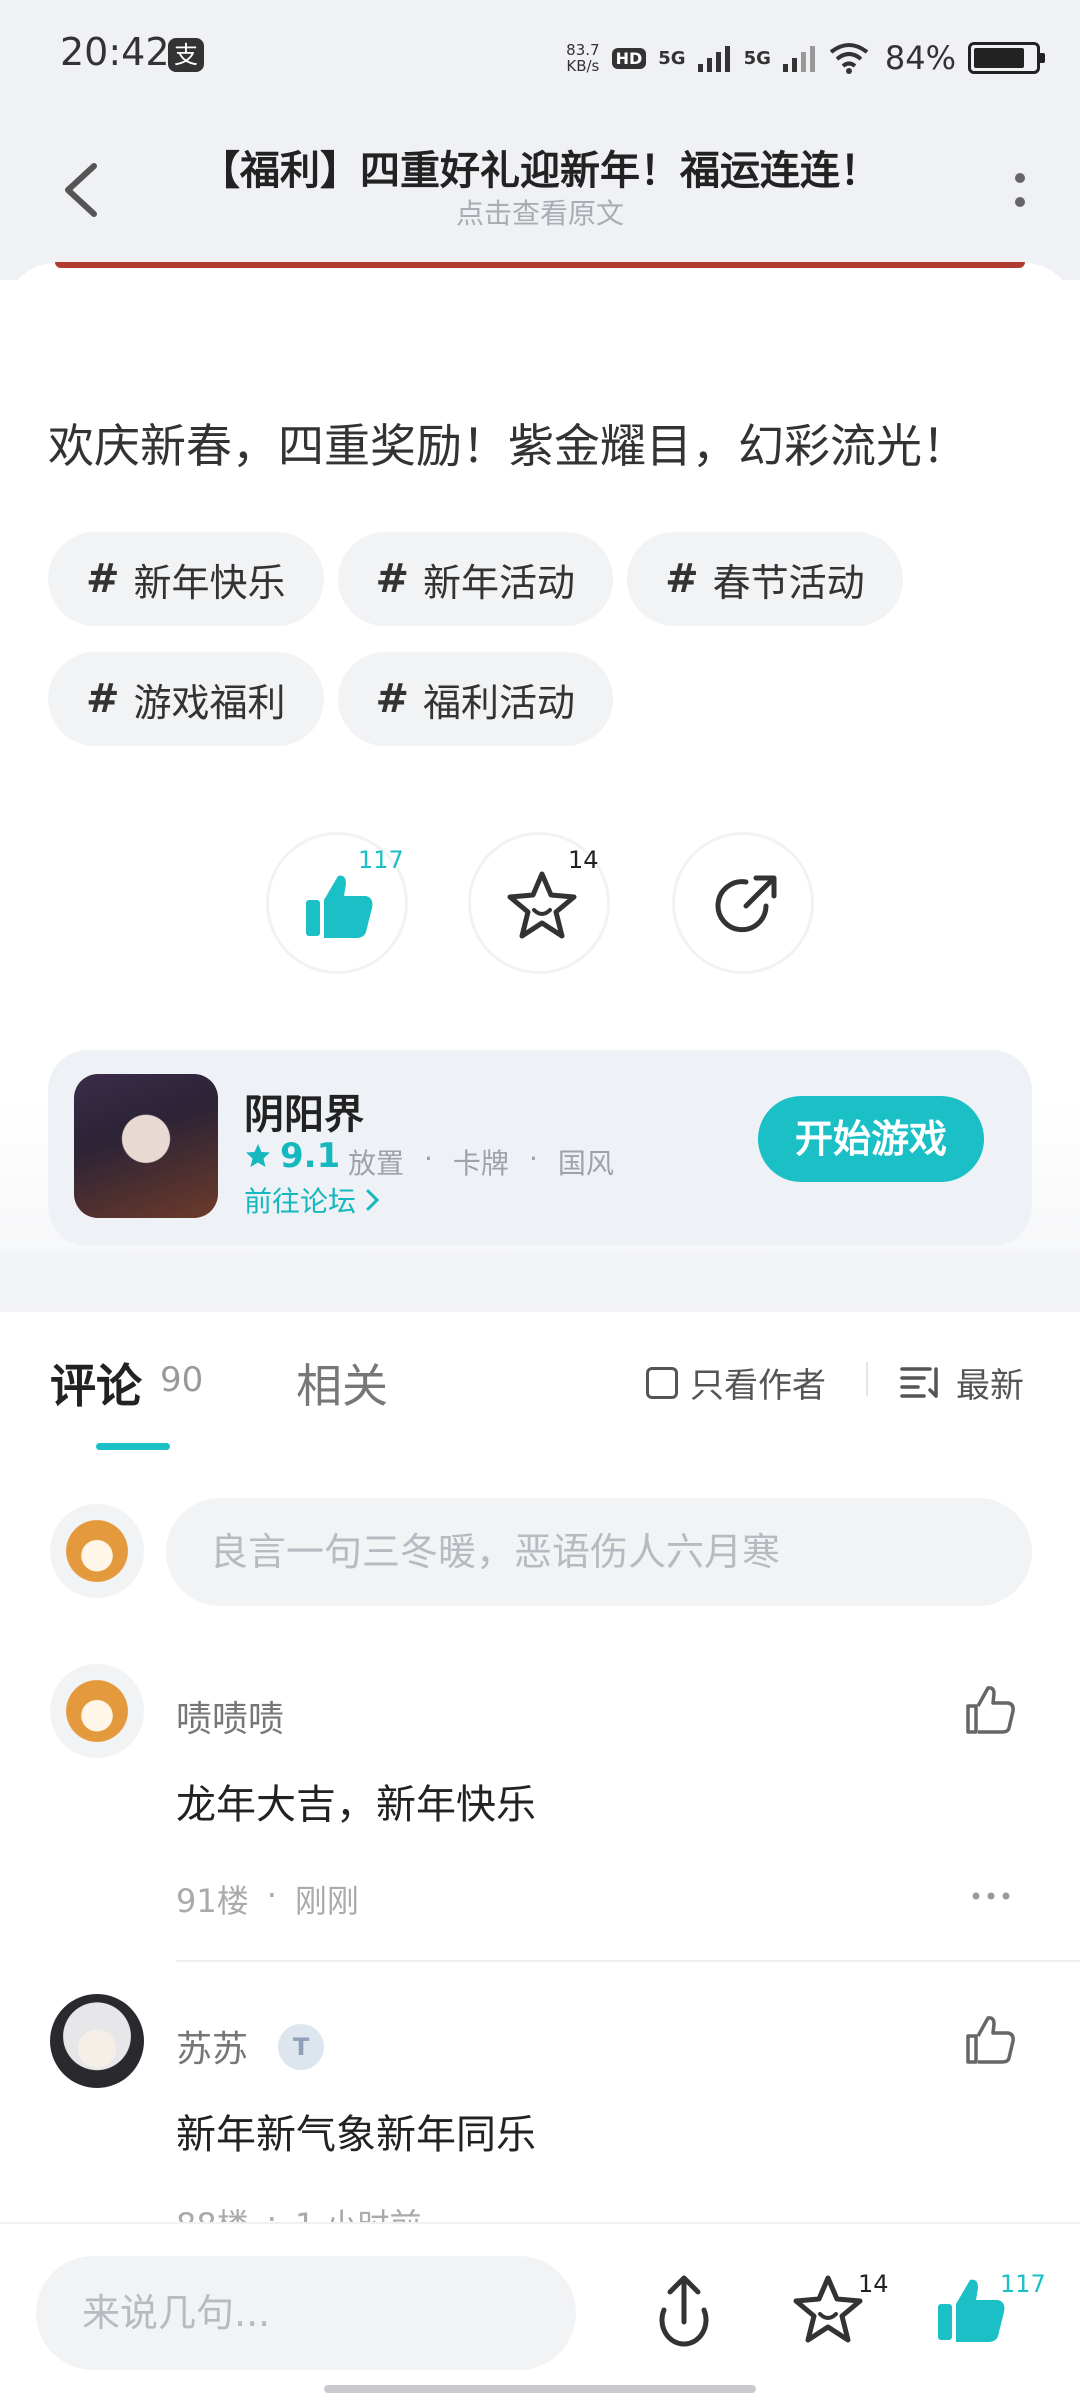 Image resolution: width=1080 pixels, height=2400 pixels. Describe the element at coordinates (672, 58) in the screenshot. I see `sim1-signal-label: 5G` at that location.